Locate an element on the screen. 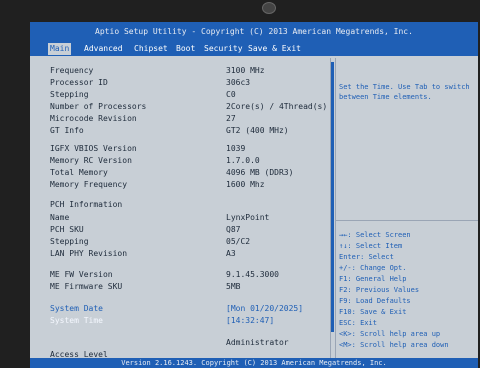 The height and width of the screenshot is (368, 480). webcam-icon is located at coordinates (269, 8).